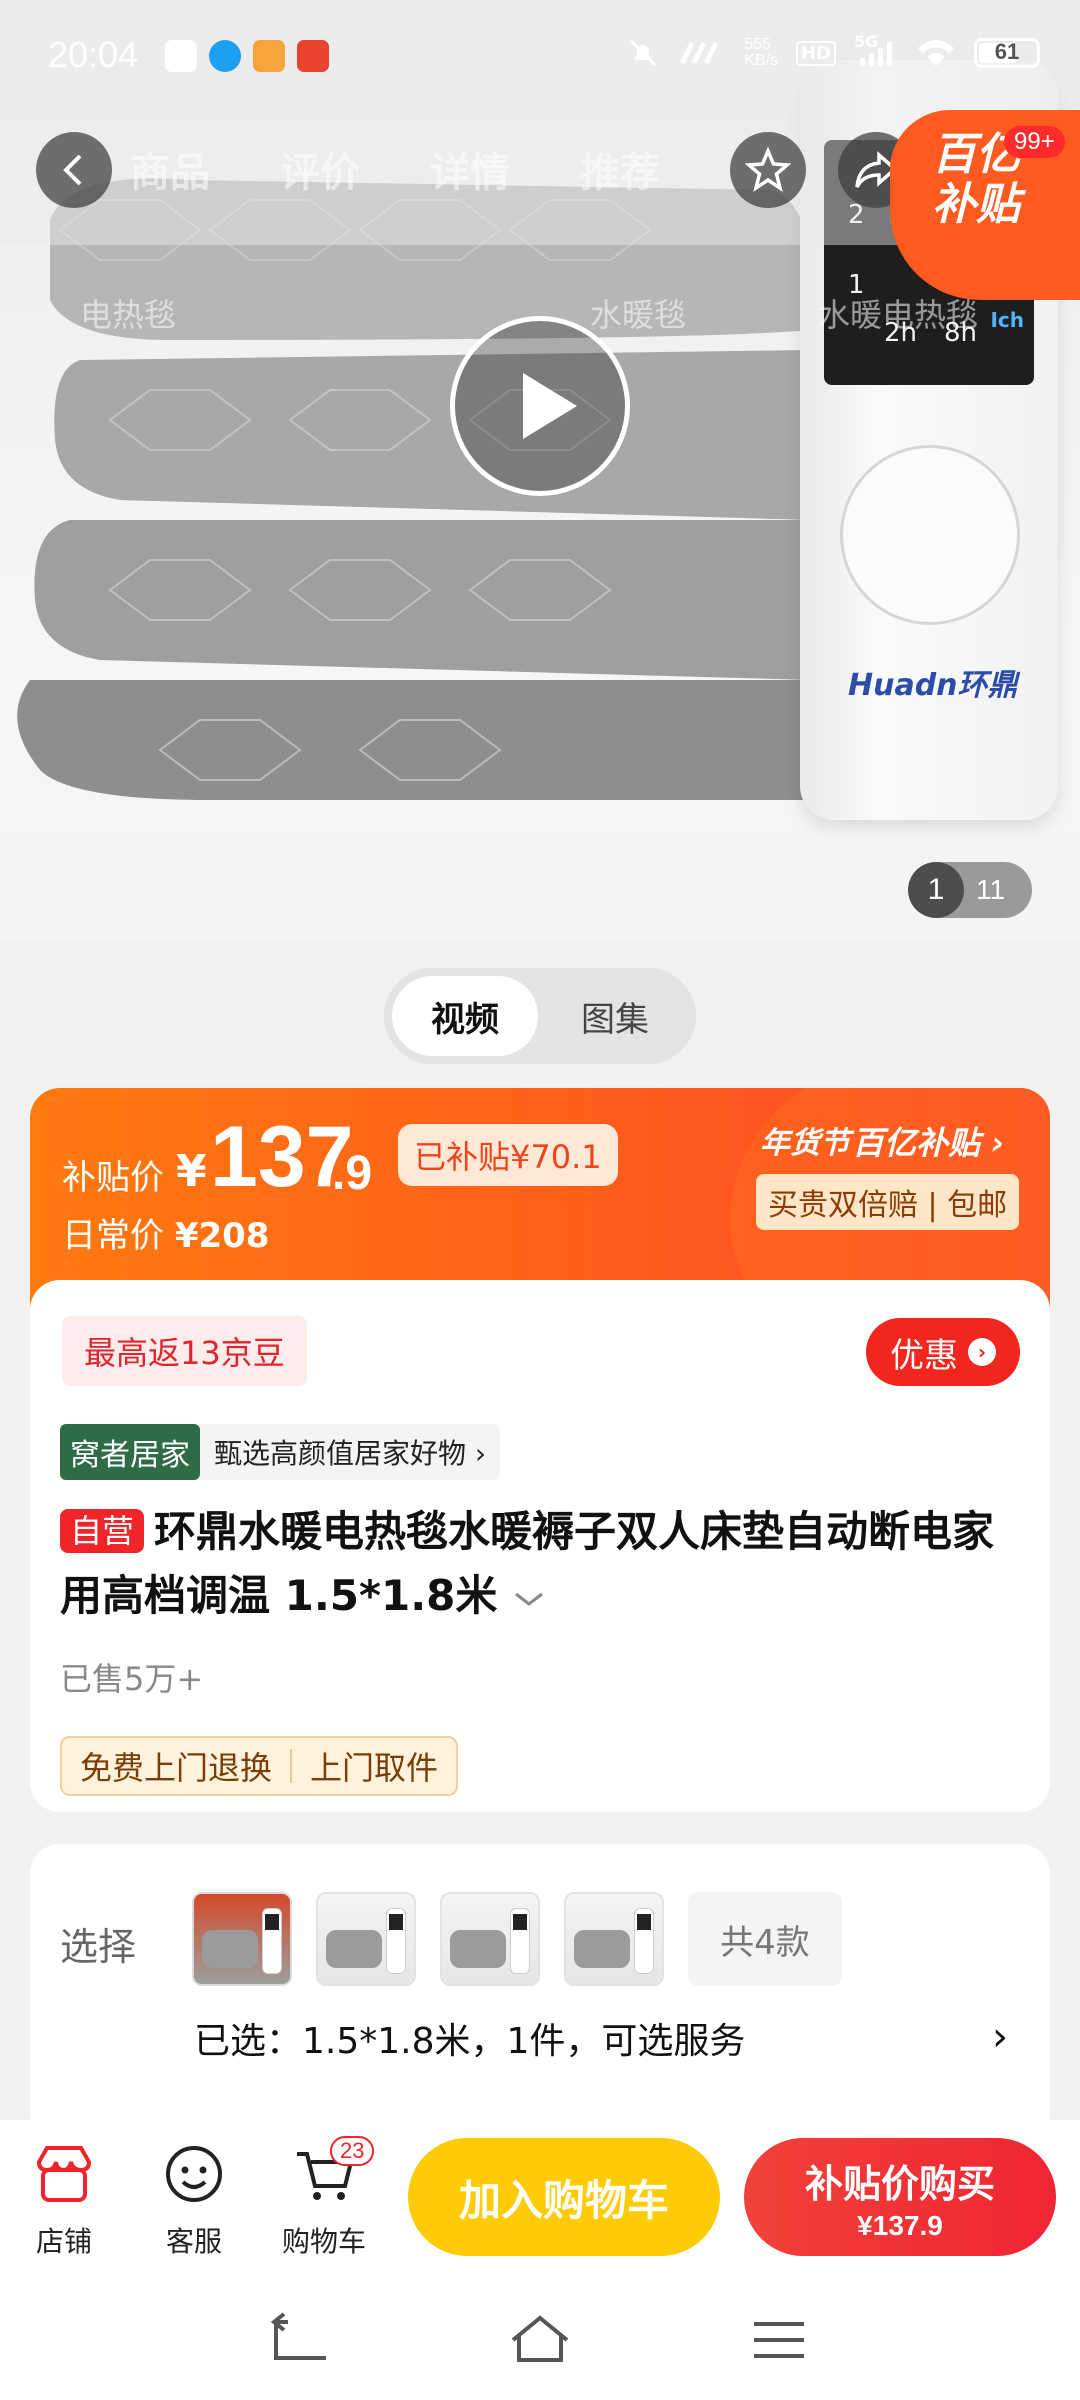 The width and height of the screenshot is (1080, 2400). Describe the element at coordinates (184, 1351) in the screenshot. I see `jd-beans-rebate: 最高返13京豆` at that location.